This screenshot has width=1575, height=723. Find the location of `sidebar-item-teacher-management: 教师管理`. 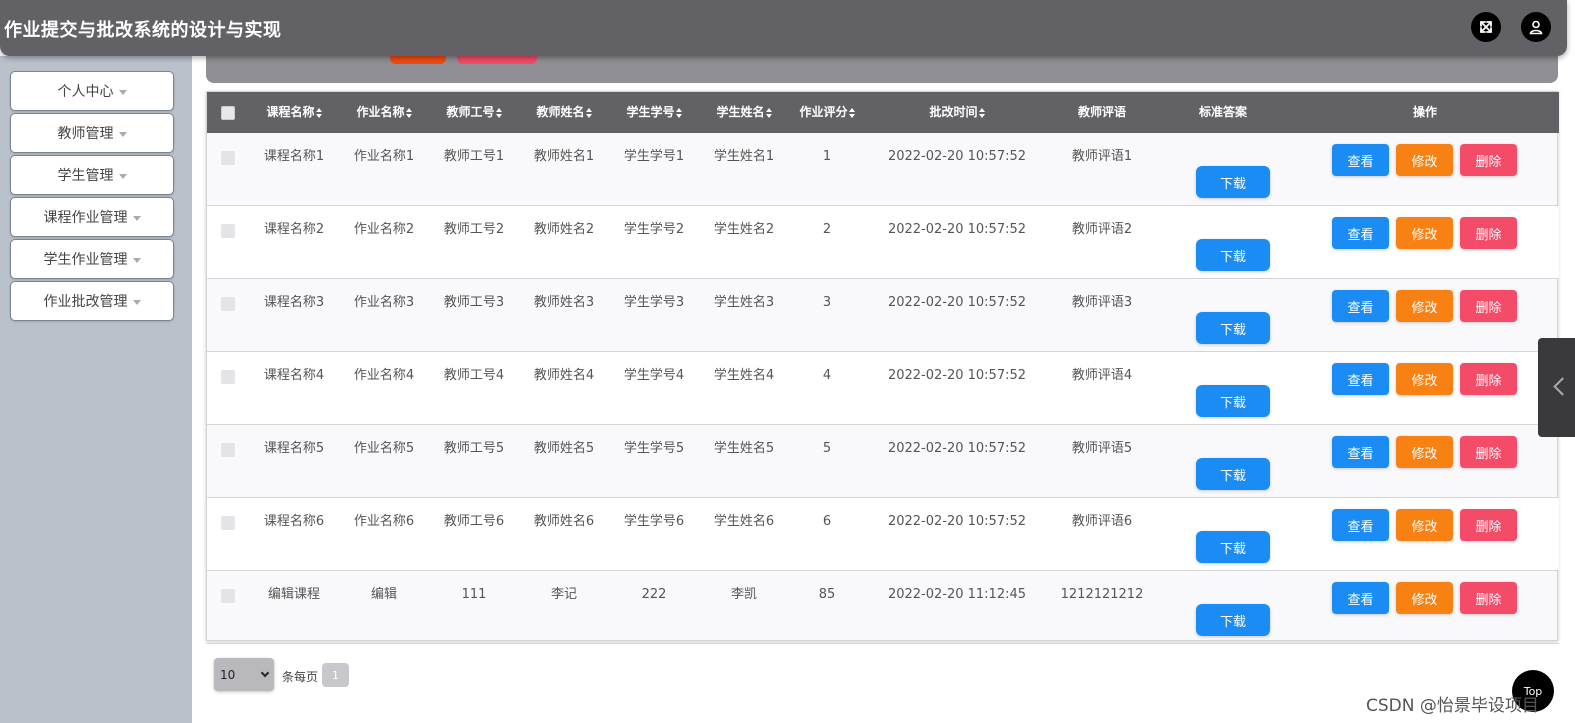

sidebar-item-teacher-management: 教师管理 is located at coordinates (92, 133).